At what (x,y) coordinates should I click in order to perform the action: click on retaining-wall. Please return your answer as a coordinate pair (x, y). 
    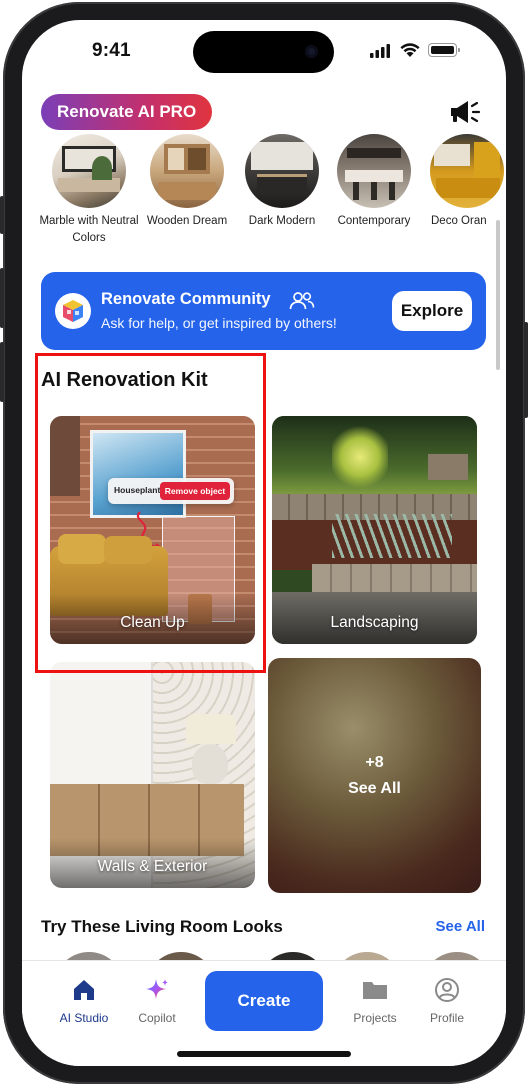
    Looking at the image, I should click on (394, 578).